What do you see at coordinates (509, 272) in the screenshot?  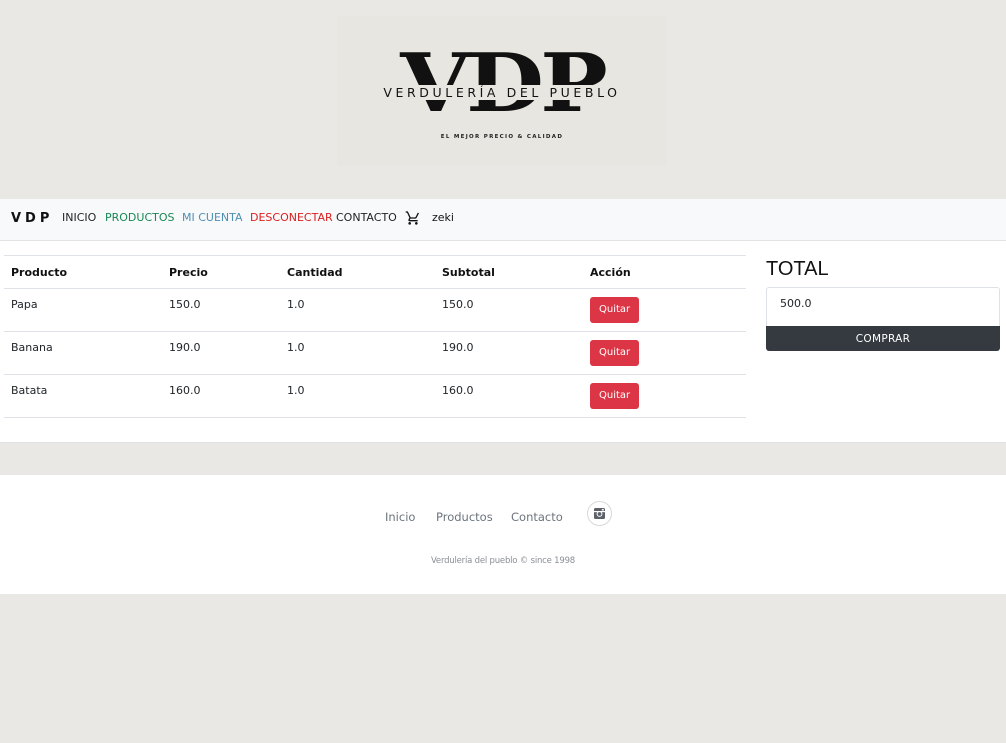 I see `column-header-subtotal: Subtotal` at bounding box center [509, 272].